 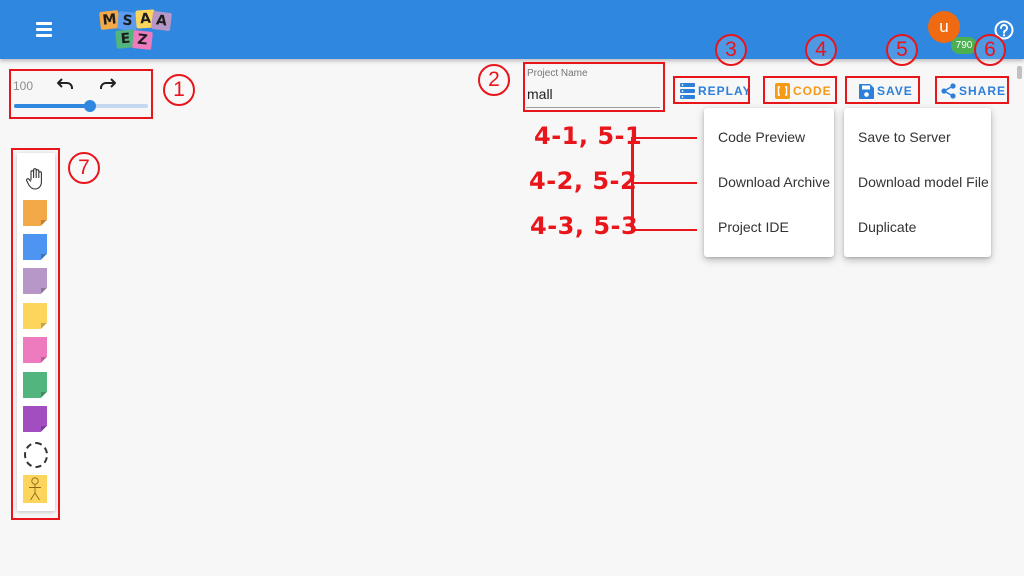 I want to click on menu-icon, so click(x=44, y=29).